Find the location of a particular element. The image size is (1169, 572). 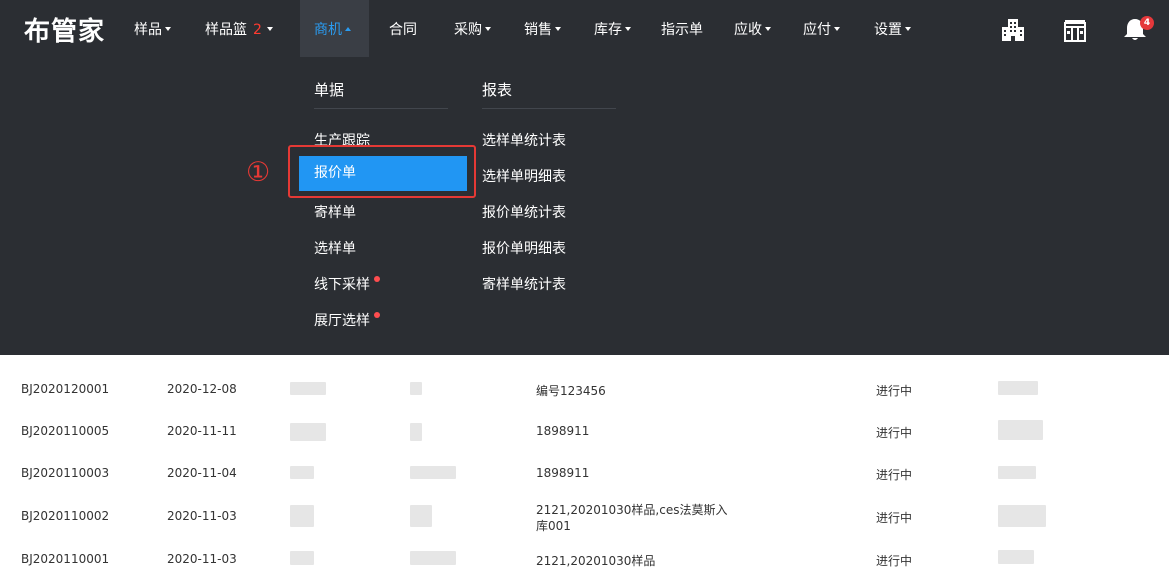

menu-item-sample-delivery: 寄样单 is located at coordinates (335, 212).